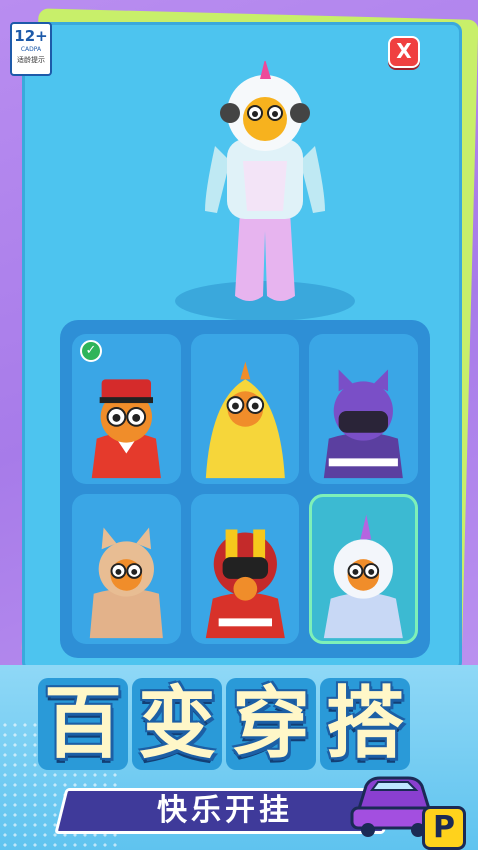  What do you see at coordinates (364, 424) in the screenshot?
I see `purple-cat-character-icon` at bounding box center [364, 424].